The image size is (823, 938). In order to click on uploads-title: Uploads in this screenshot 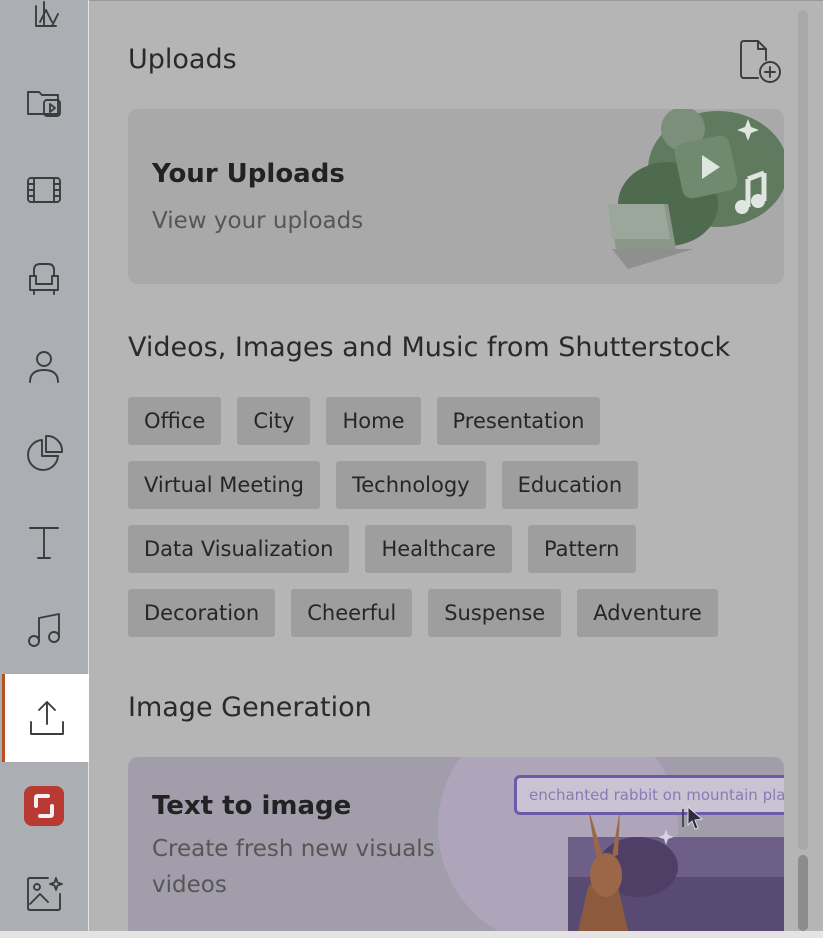, I will do `click(182, 59)`.